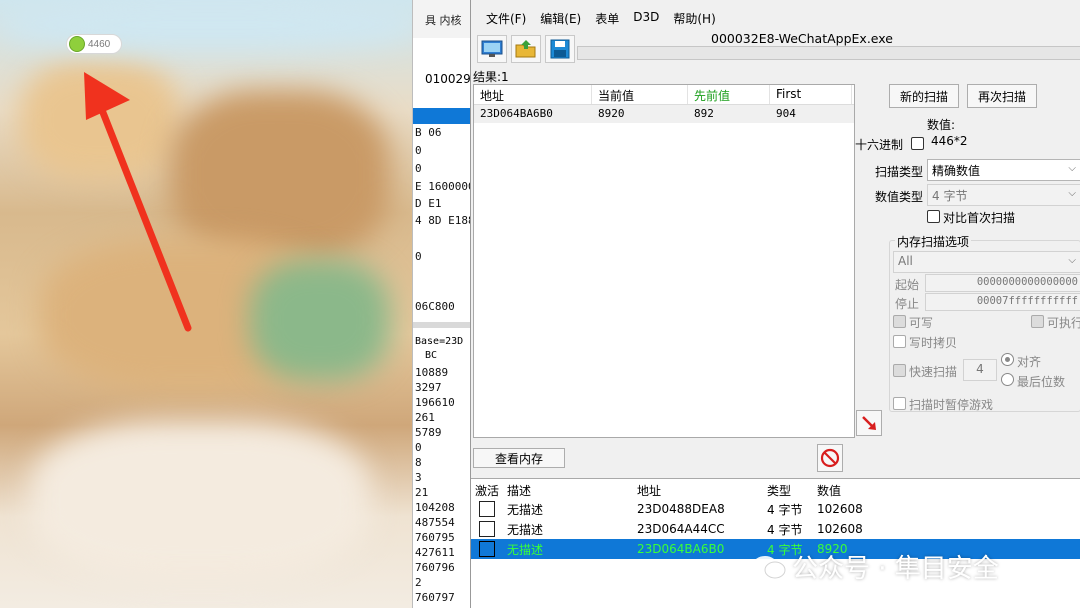 The height and width of the screenshot is (608, 1080). What do you see at coordinates (418, 168) in the screenshot?
I see `bg-line: 0` at bounding box center [418, 168].